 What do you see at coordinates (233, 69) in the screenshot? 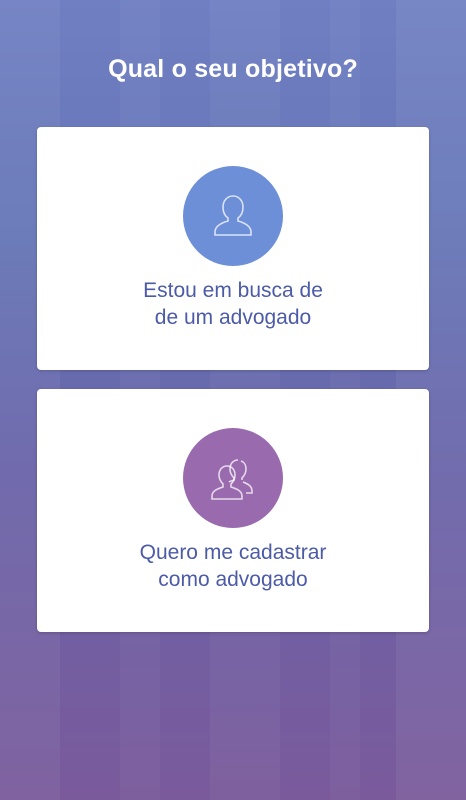
I see `page-title: Qual o seu objetivo?` at bounding box center [233, 69].